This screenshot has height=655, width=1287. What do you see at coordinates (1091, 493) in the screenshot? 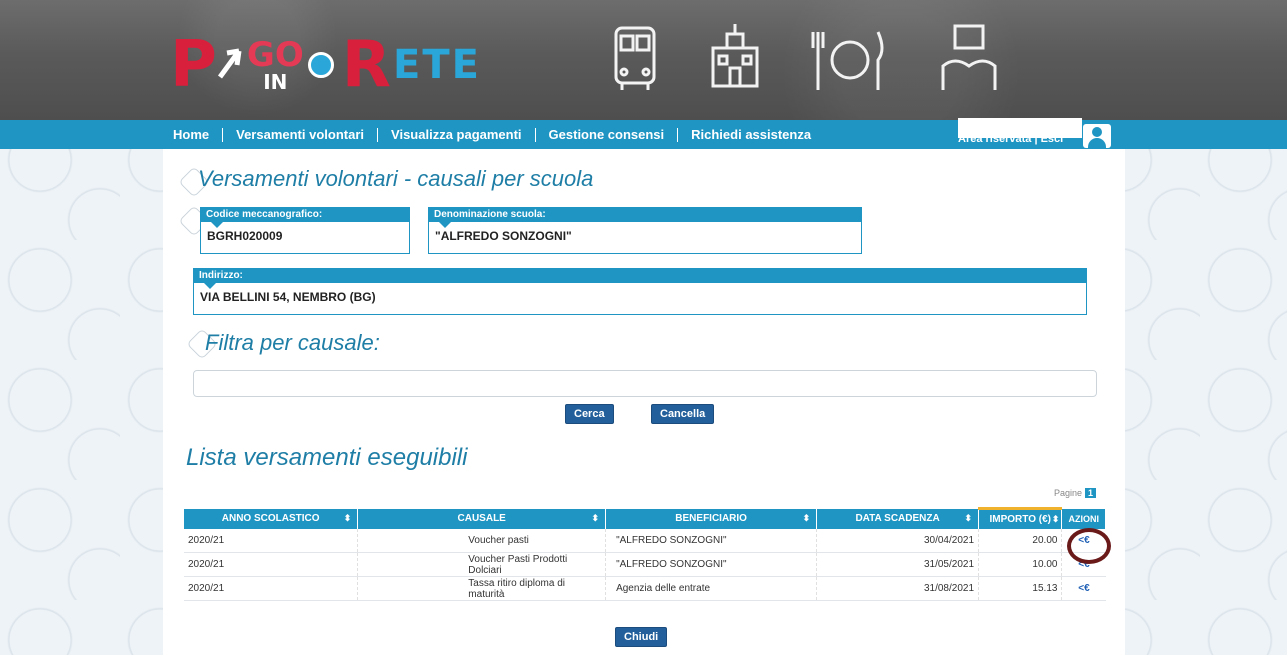
I see `page-number-1: 1` at bounding box center [1091, 493].